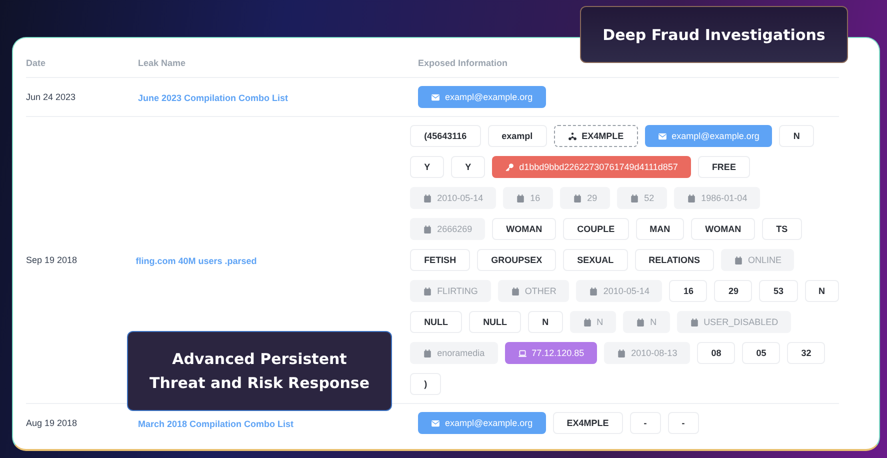 This screenshot has height=458, width=887. What do you see at coordinates (534, 291) in the screenshot?
I see `dated-tag: OTHER` at bounding box center [534, 291].